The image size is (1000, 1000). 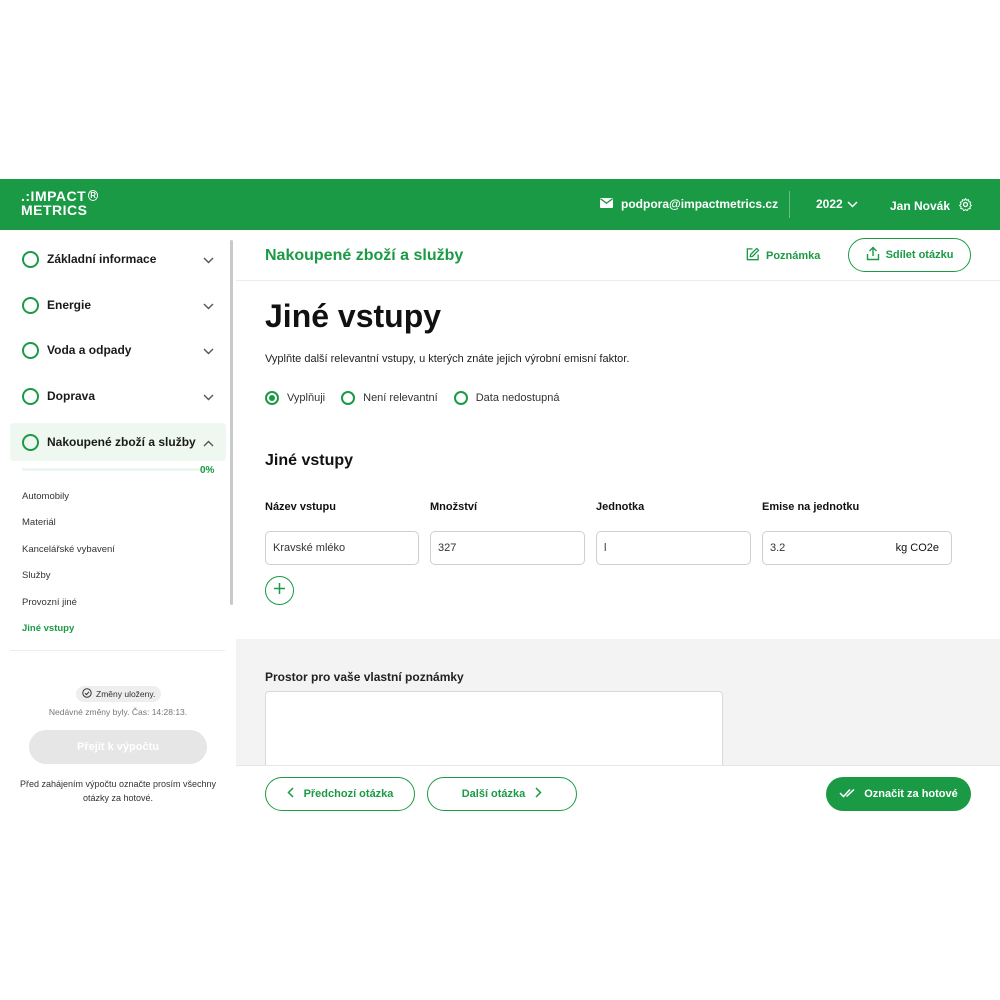 What do you see at coordinates (917, 548) in the screenshot?
I see `emission-unit-suffix: kg CO2e` at bounding box center [917, 548].